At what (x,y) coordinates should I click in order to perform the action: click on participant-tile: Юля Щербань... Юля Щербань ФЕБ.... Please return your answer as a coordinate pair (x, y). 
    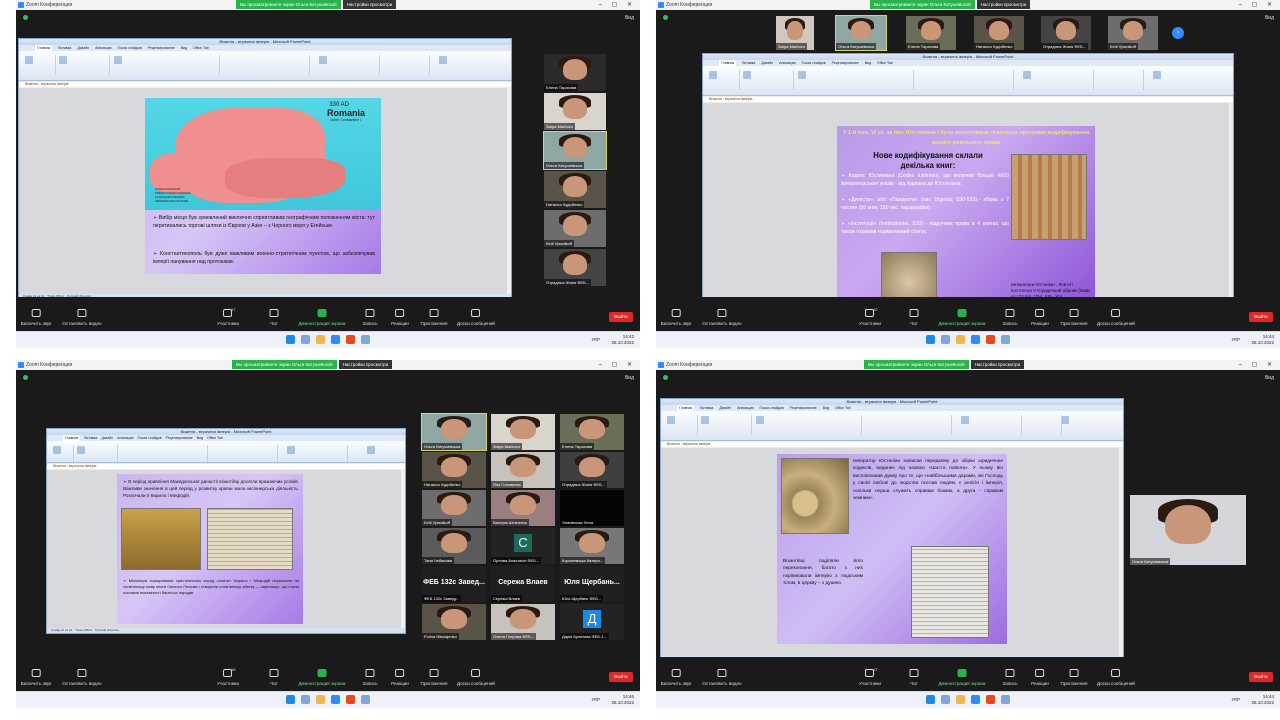
    Looking at the image, I should click on (592, 584).